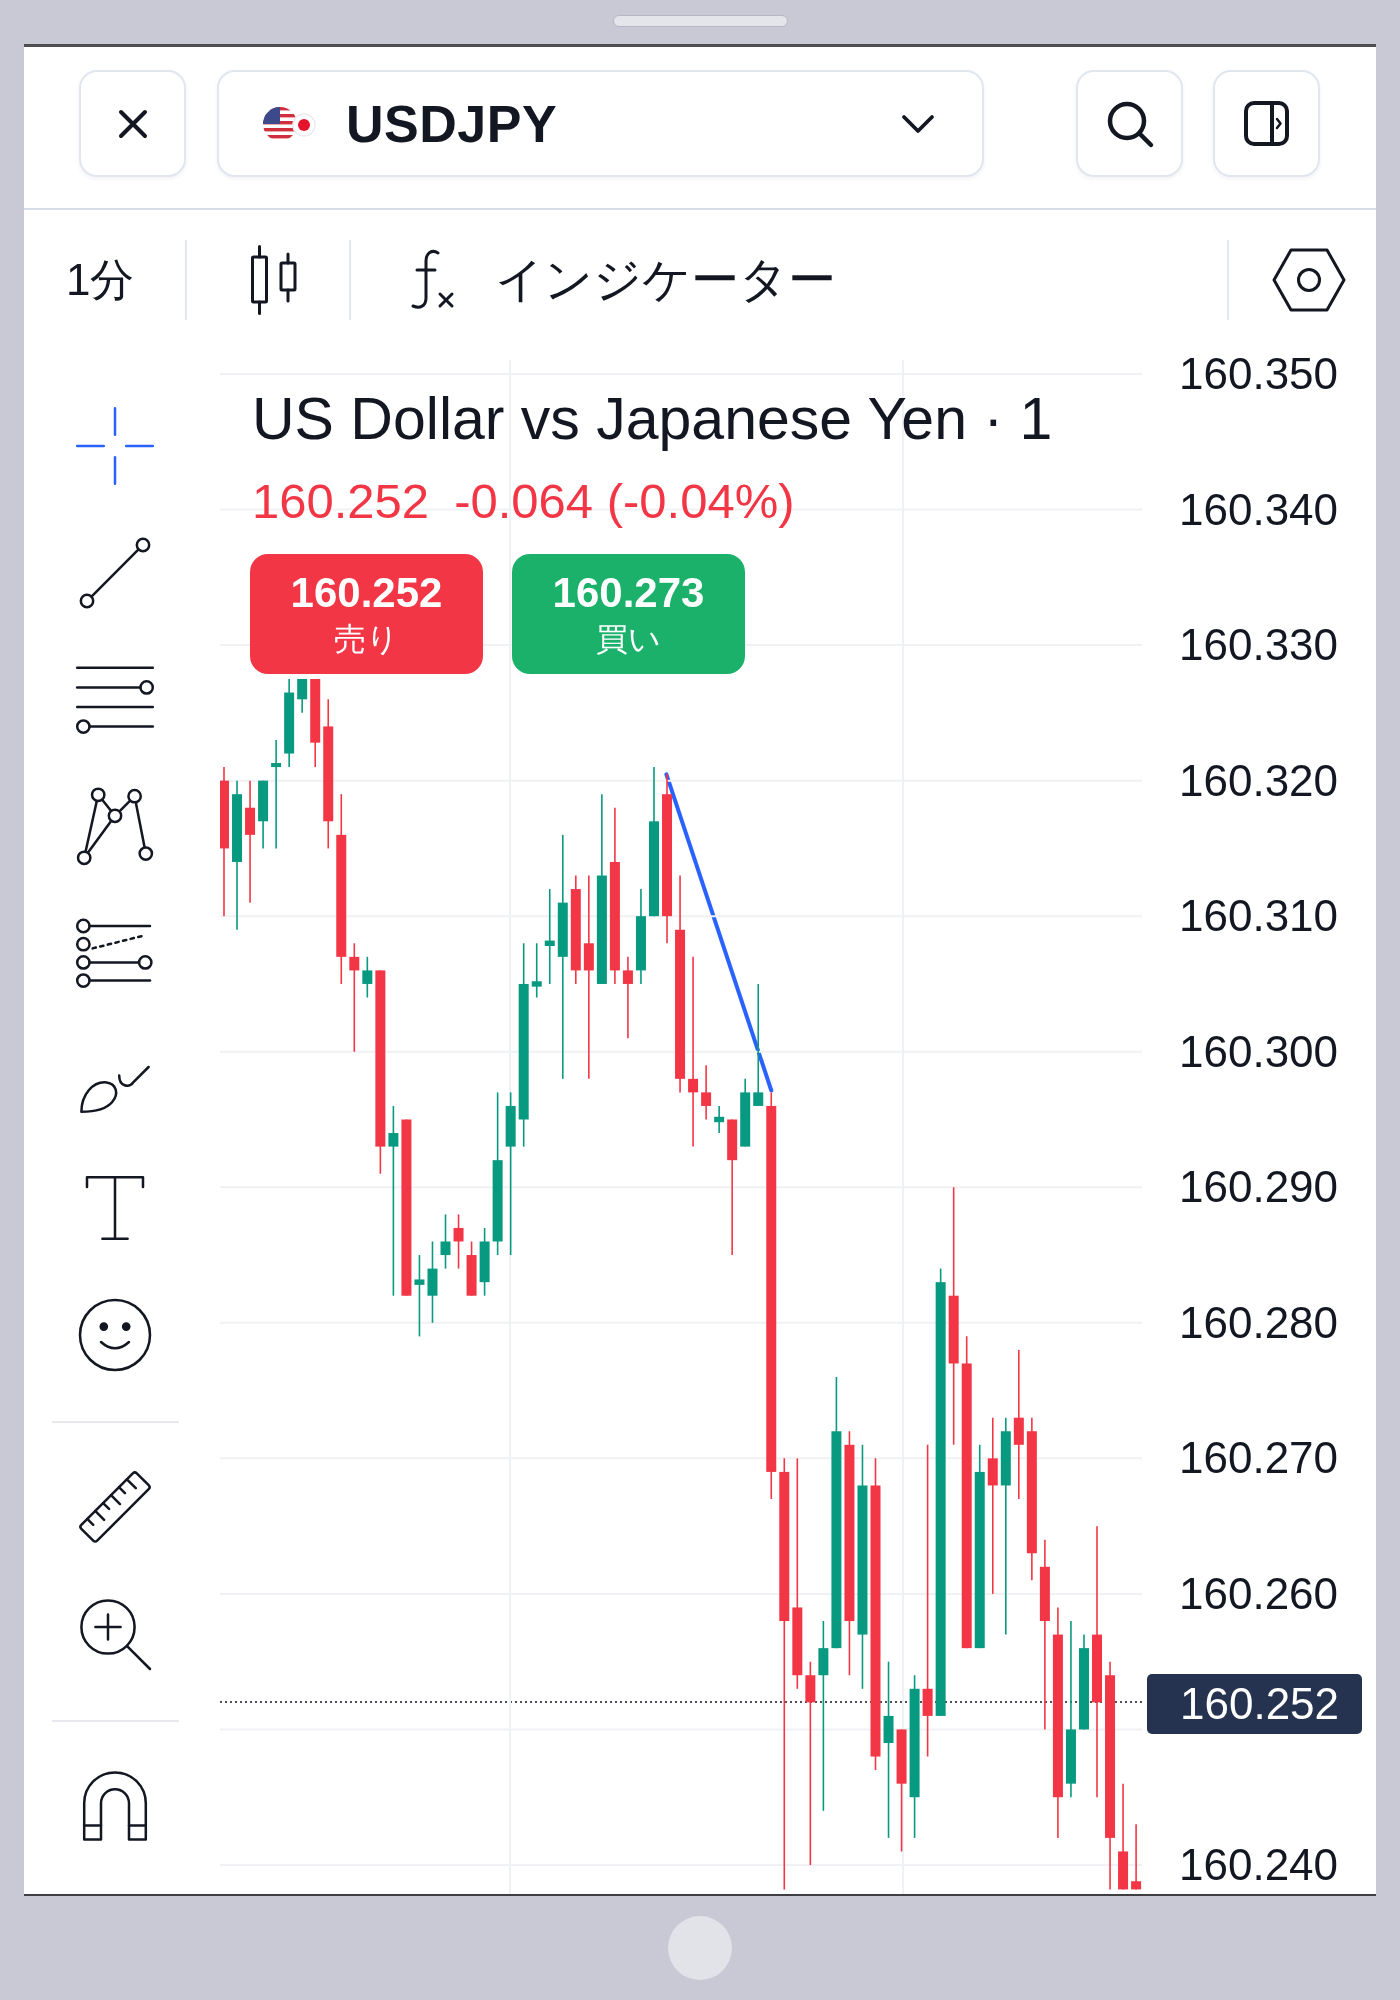 The height and width of the screenshot is (2000, 1400). I want to click on interval-button: 1分, so click(100, 280).